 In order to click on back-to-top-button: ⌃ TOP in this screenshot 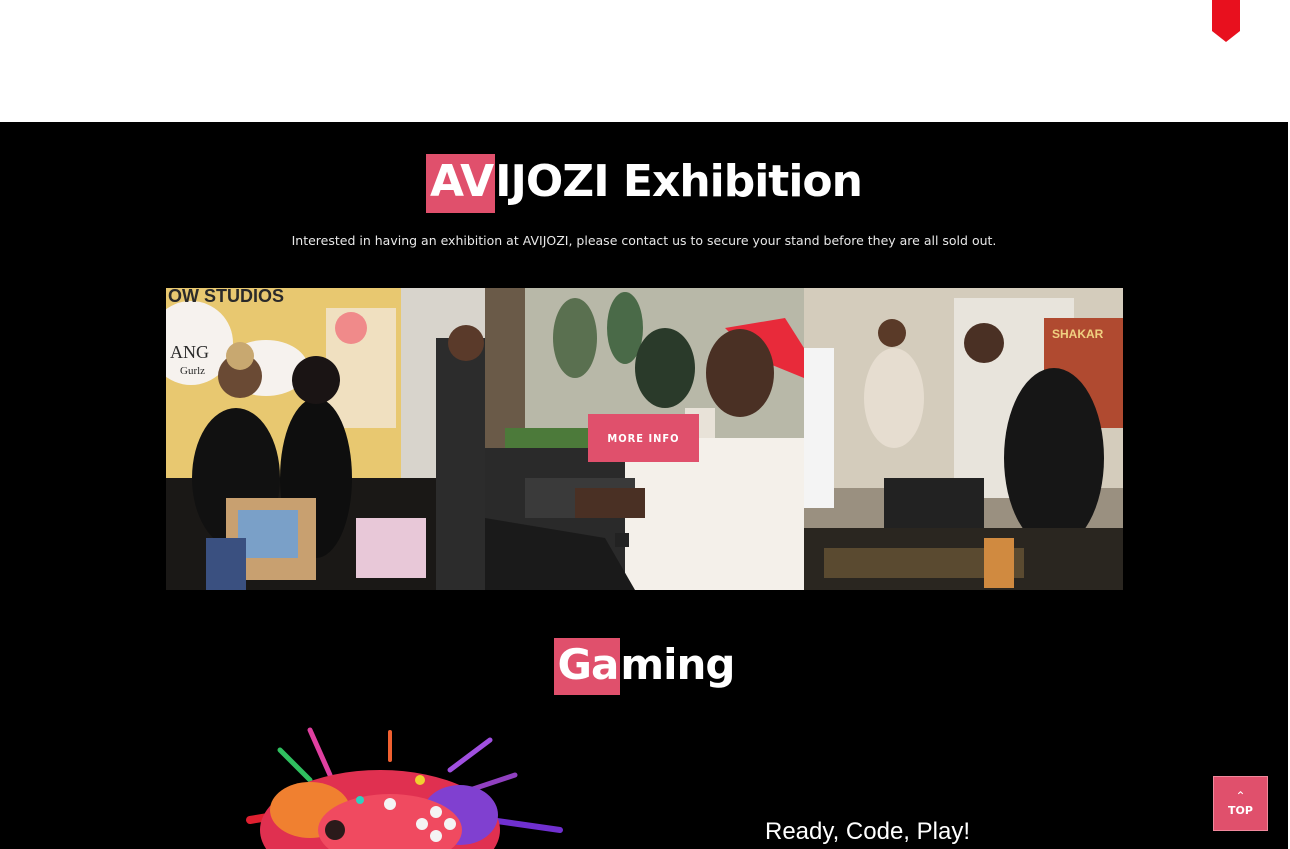, I will do `click(1240, 803)`.